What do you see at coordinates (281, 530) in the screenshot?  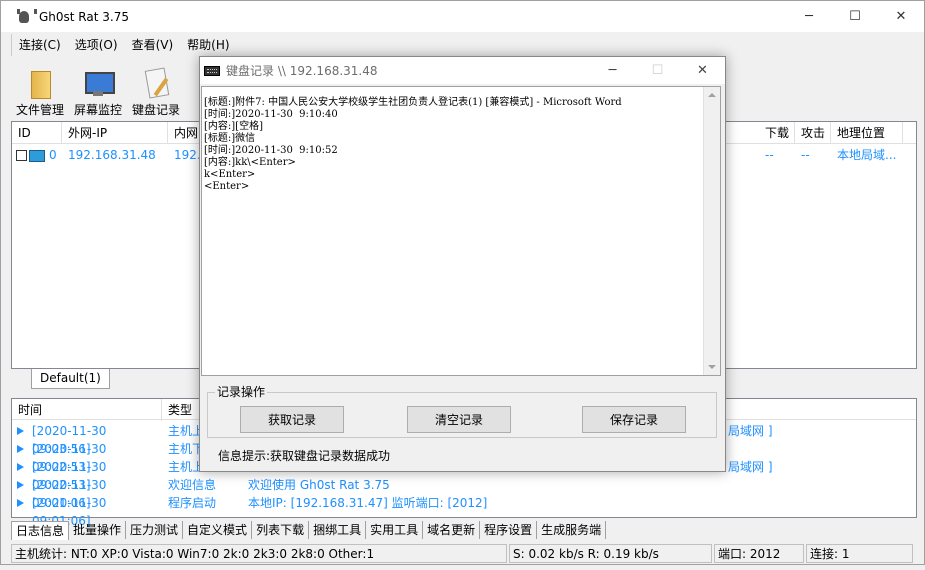 I see `tab-list-download: 列表下载` at bounding box center [281, 530].